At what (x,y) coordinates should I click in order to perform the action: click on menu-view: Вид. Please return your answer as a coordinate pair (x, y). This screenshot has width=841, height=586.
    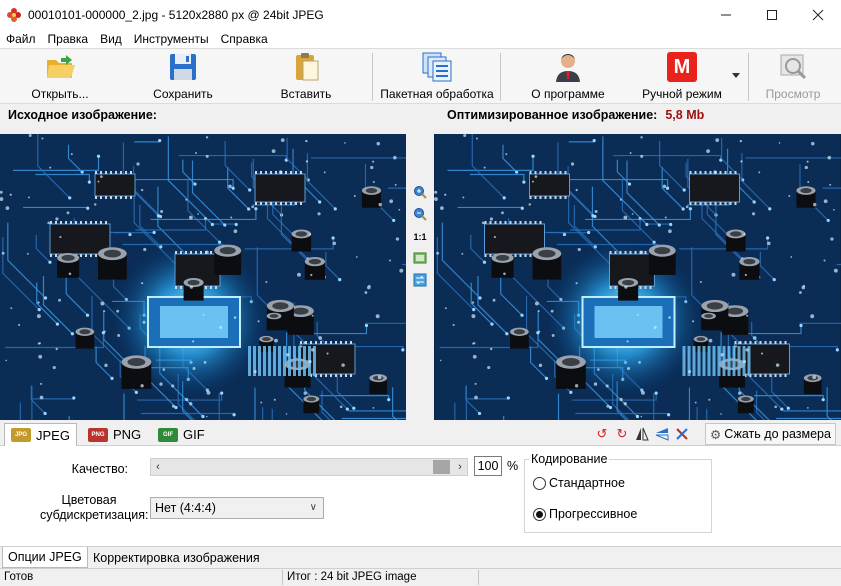
    Looking at the image, I should click on (111, 39).